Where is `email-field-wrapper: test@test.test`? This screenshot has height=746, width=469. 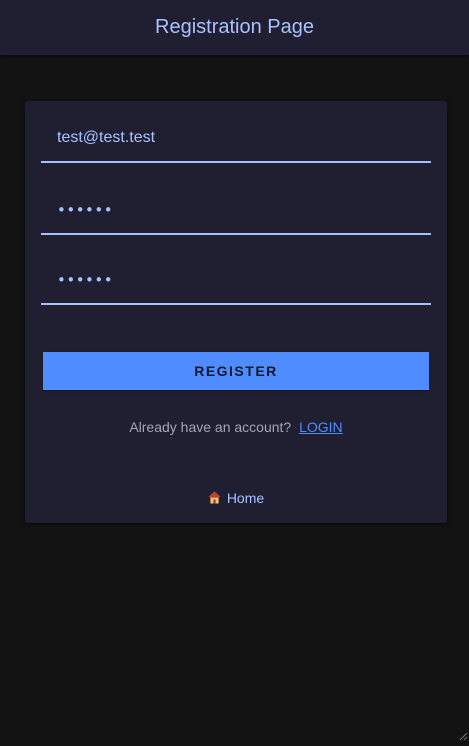 email-field-wrapper: test@test.test is located at coordinates (236, 132).